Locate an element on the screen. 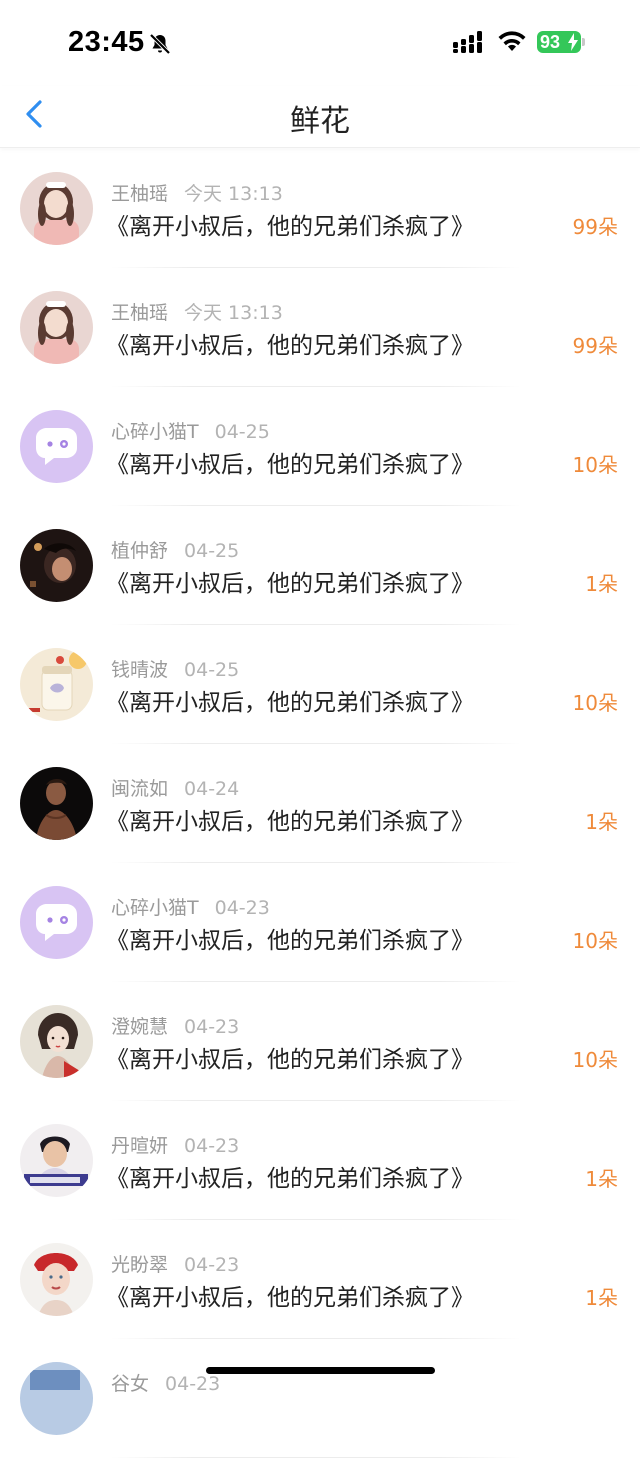 The height and width of the screenshot is (1458, 640). user-meta: 植仲舒 04-25 is located at coordinates (175, 549).